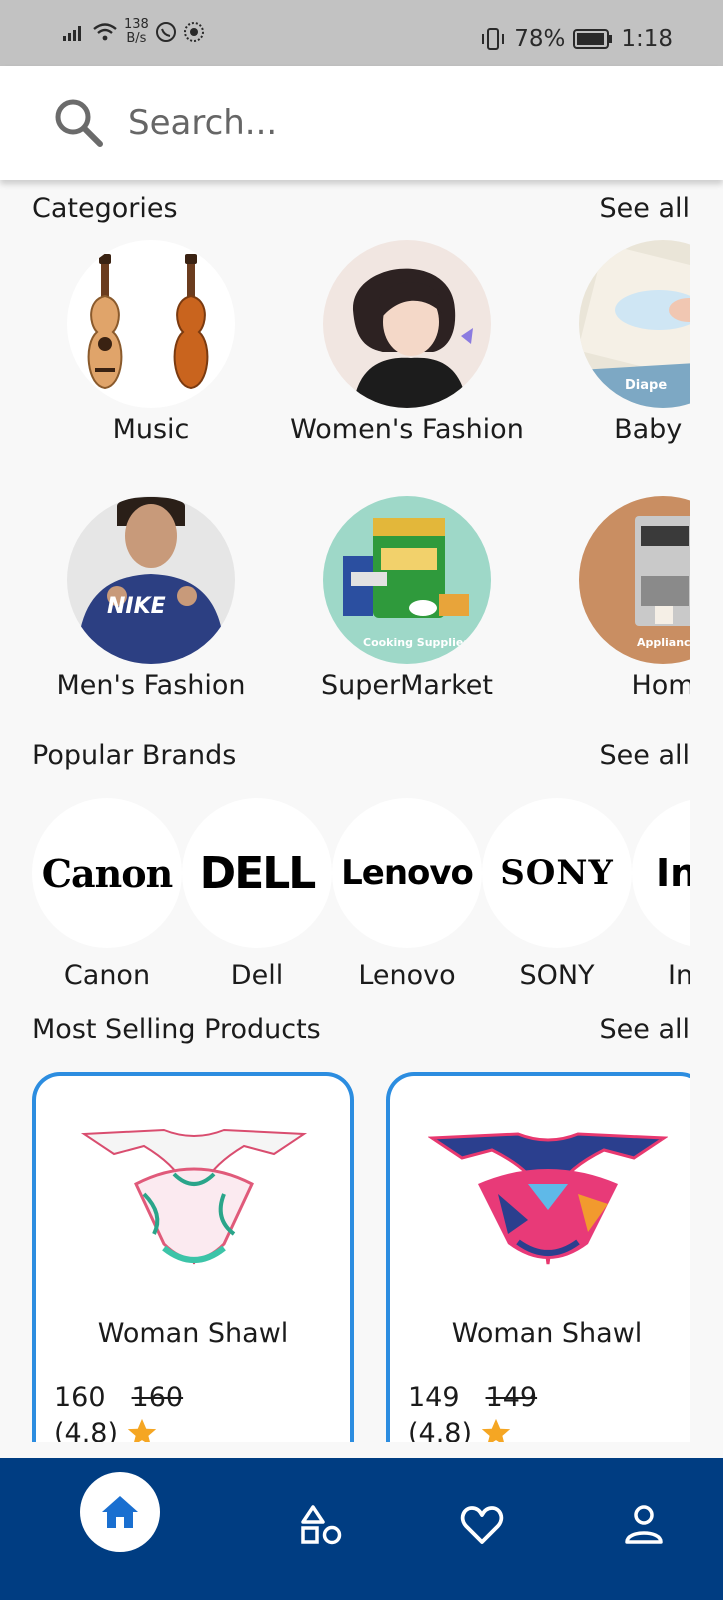  I want to click on brand-logo-circle: Canon, so click(107, 873).